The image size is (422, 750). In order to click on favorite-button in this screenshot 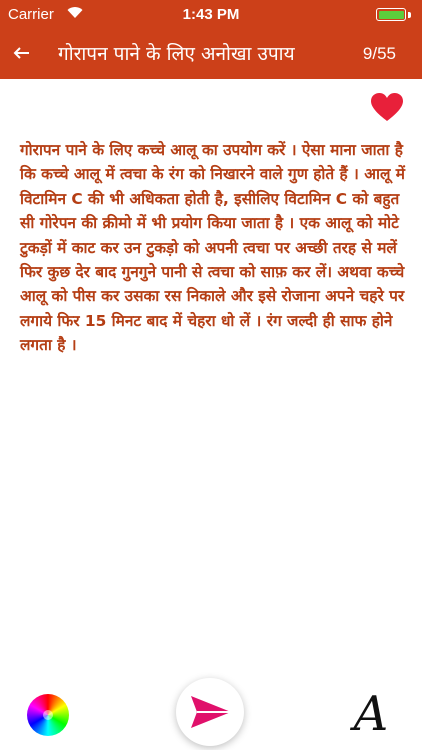, I will do `click(387, 108)`.